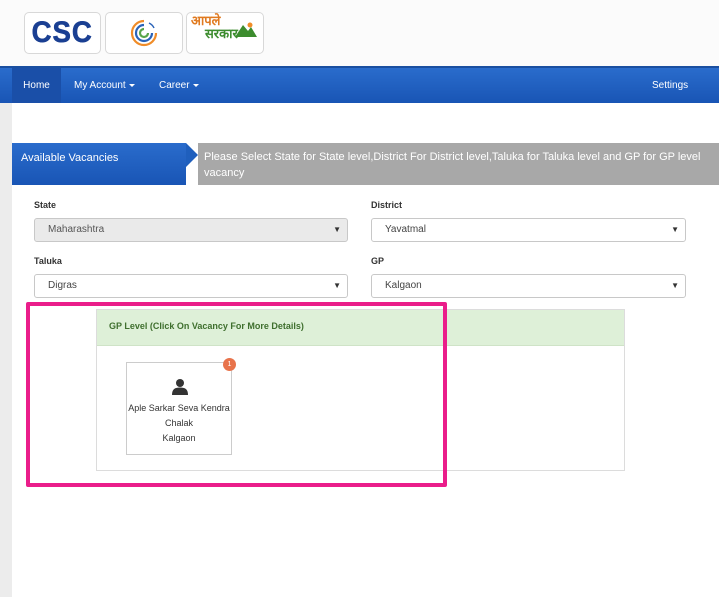  I want to click on csc-logo: CSC, so click(62, 33).